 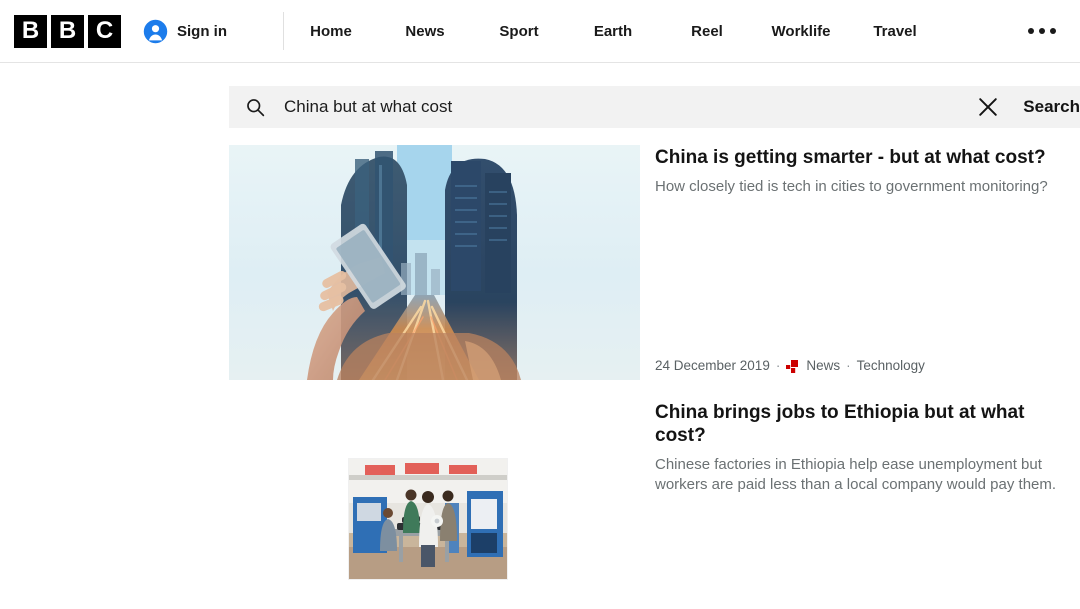 I want to click on bbc-logo-letter-1: B, so click(x=30, y=31).